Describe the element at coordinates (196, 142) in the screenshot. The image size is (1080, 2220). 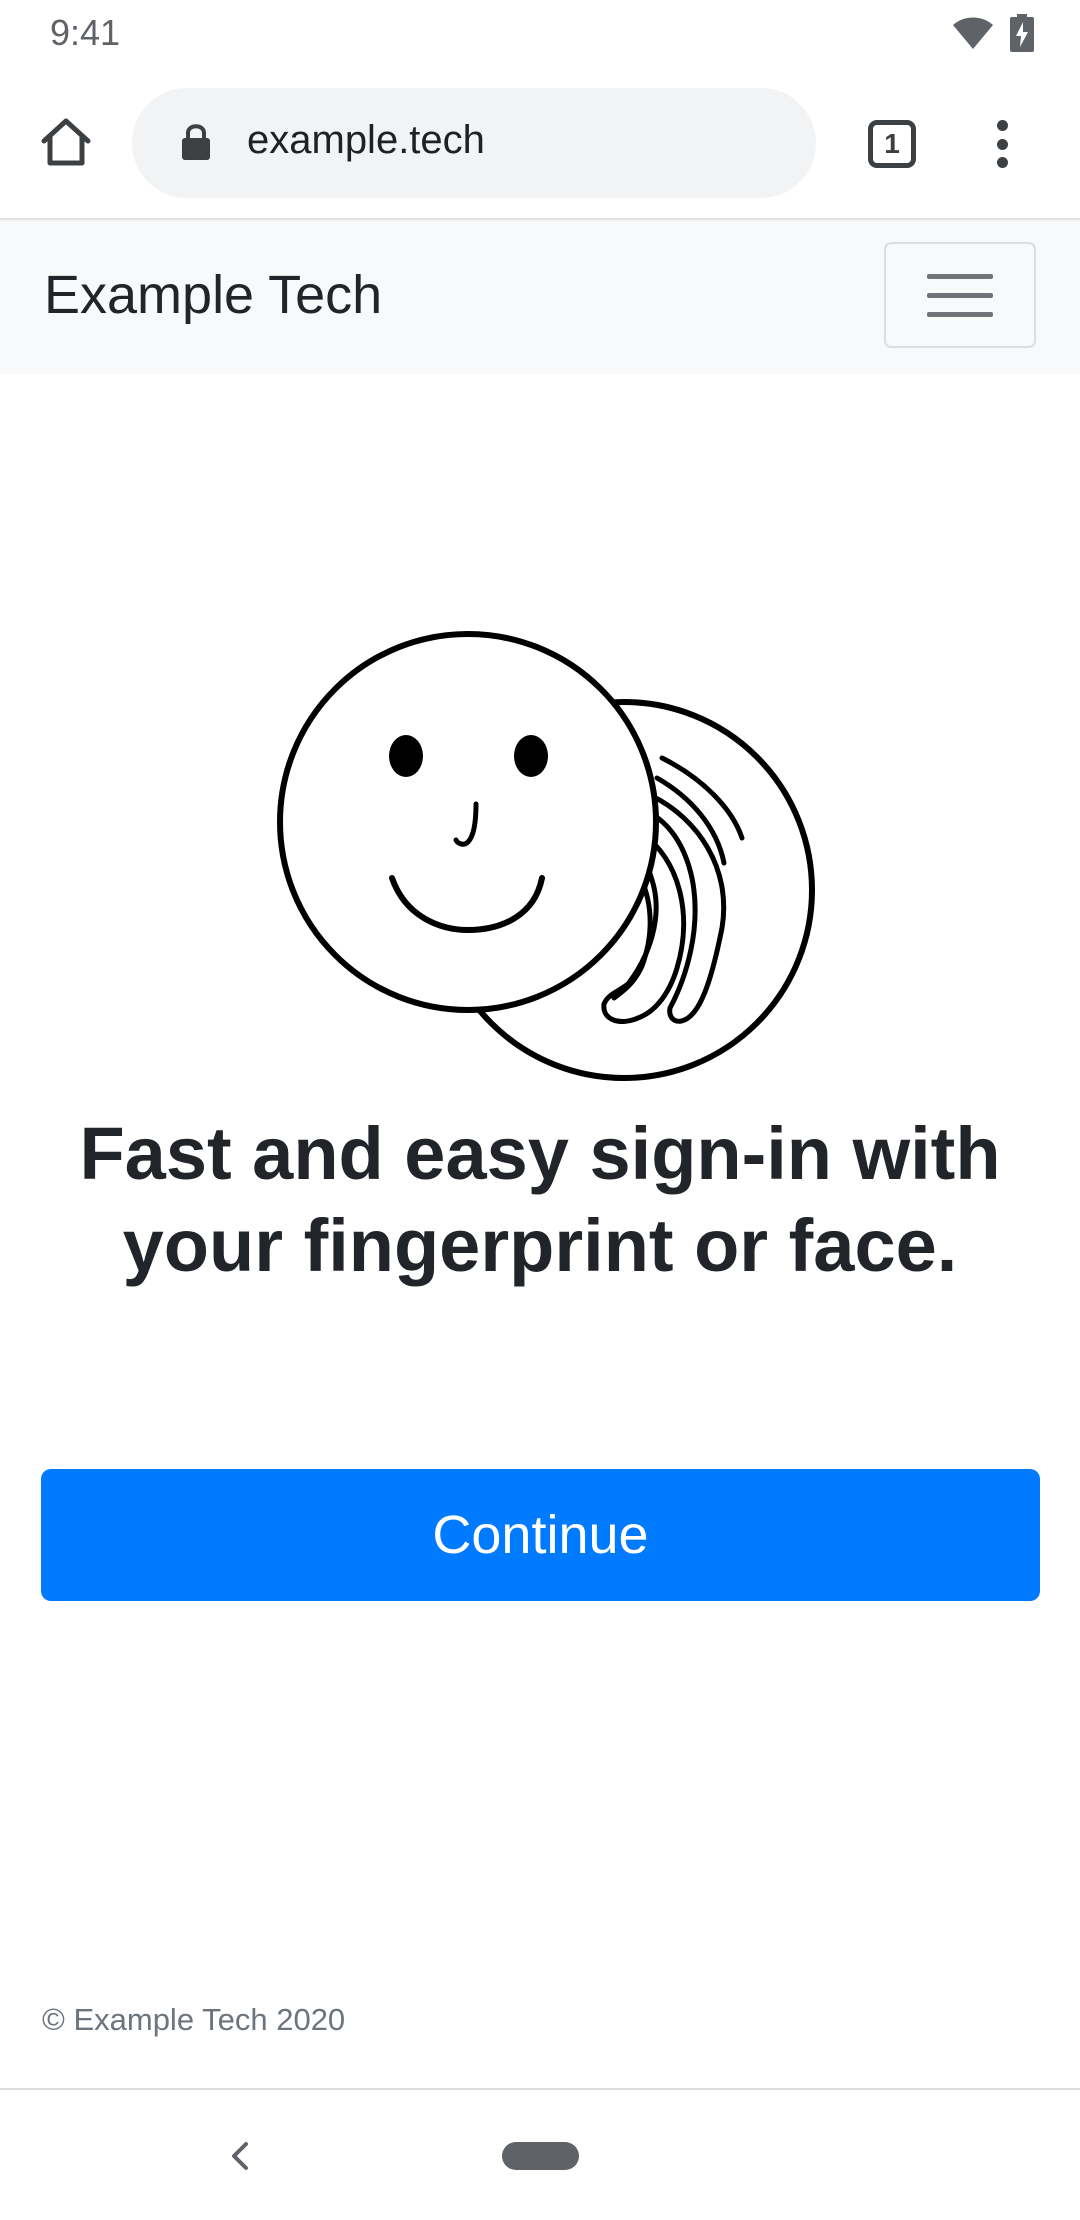
I see `lock-icon` at that location.